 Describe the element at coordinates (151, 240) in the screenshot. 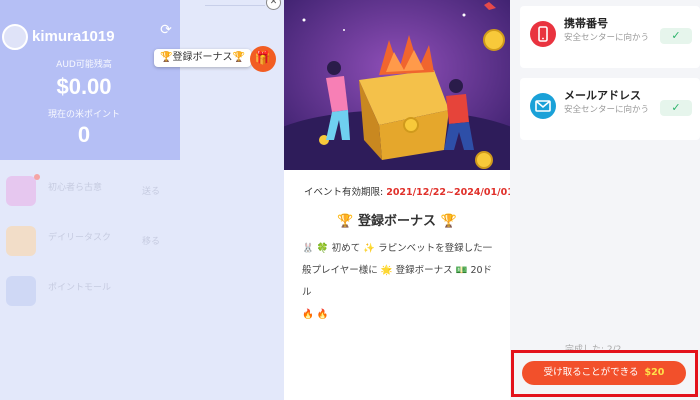

I see `task-action: 移る` at that location.